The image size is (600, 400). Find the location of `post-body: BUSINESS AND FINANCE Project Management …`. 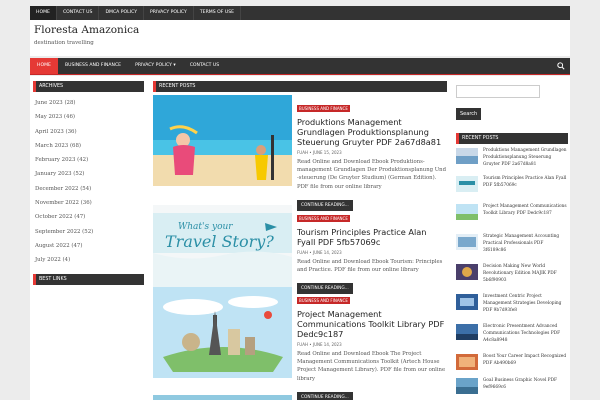

post-body: BUSINESS AND FINANCE Project Management … is located at coordinates (372, 343).